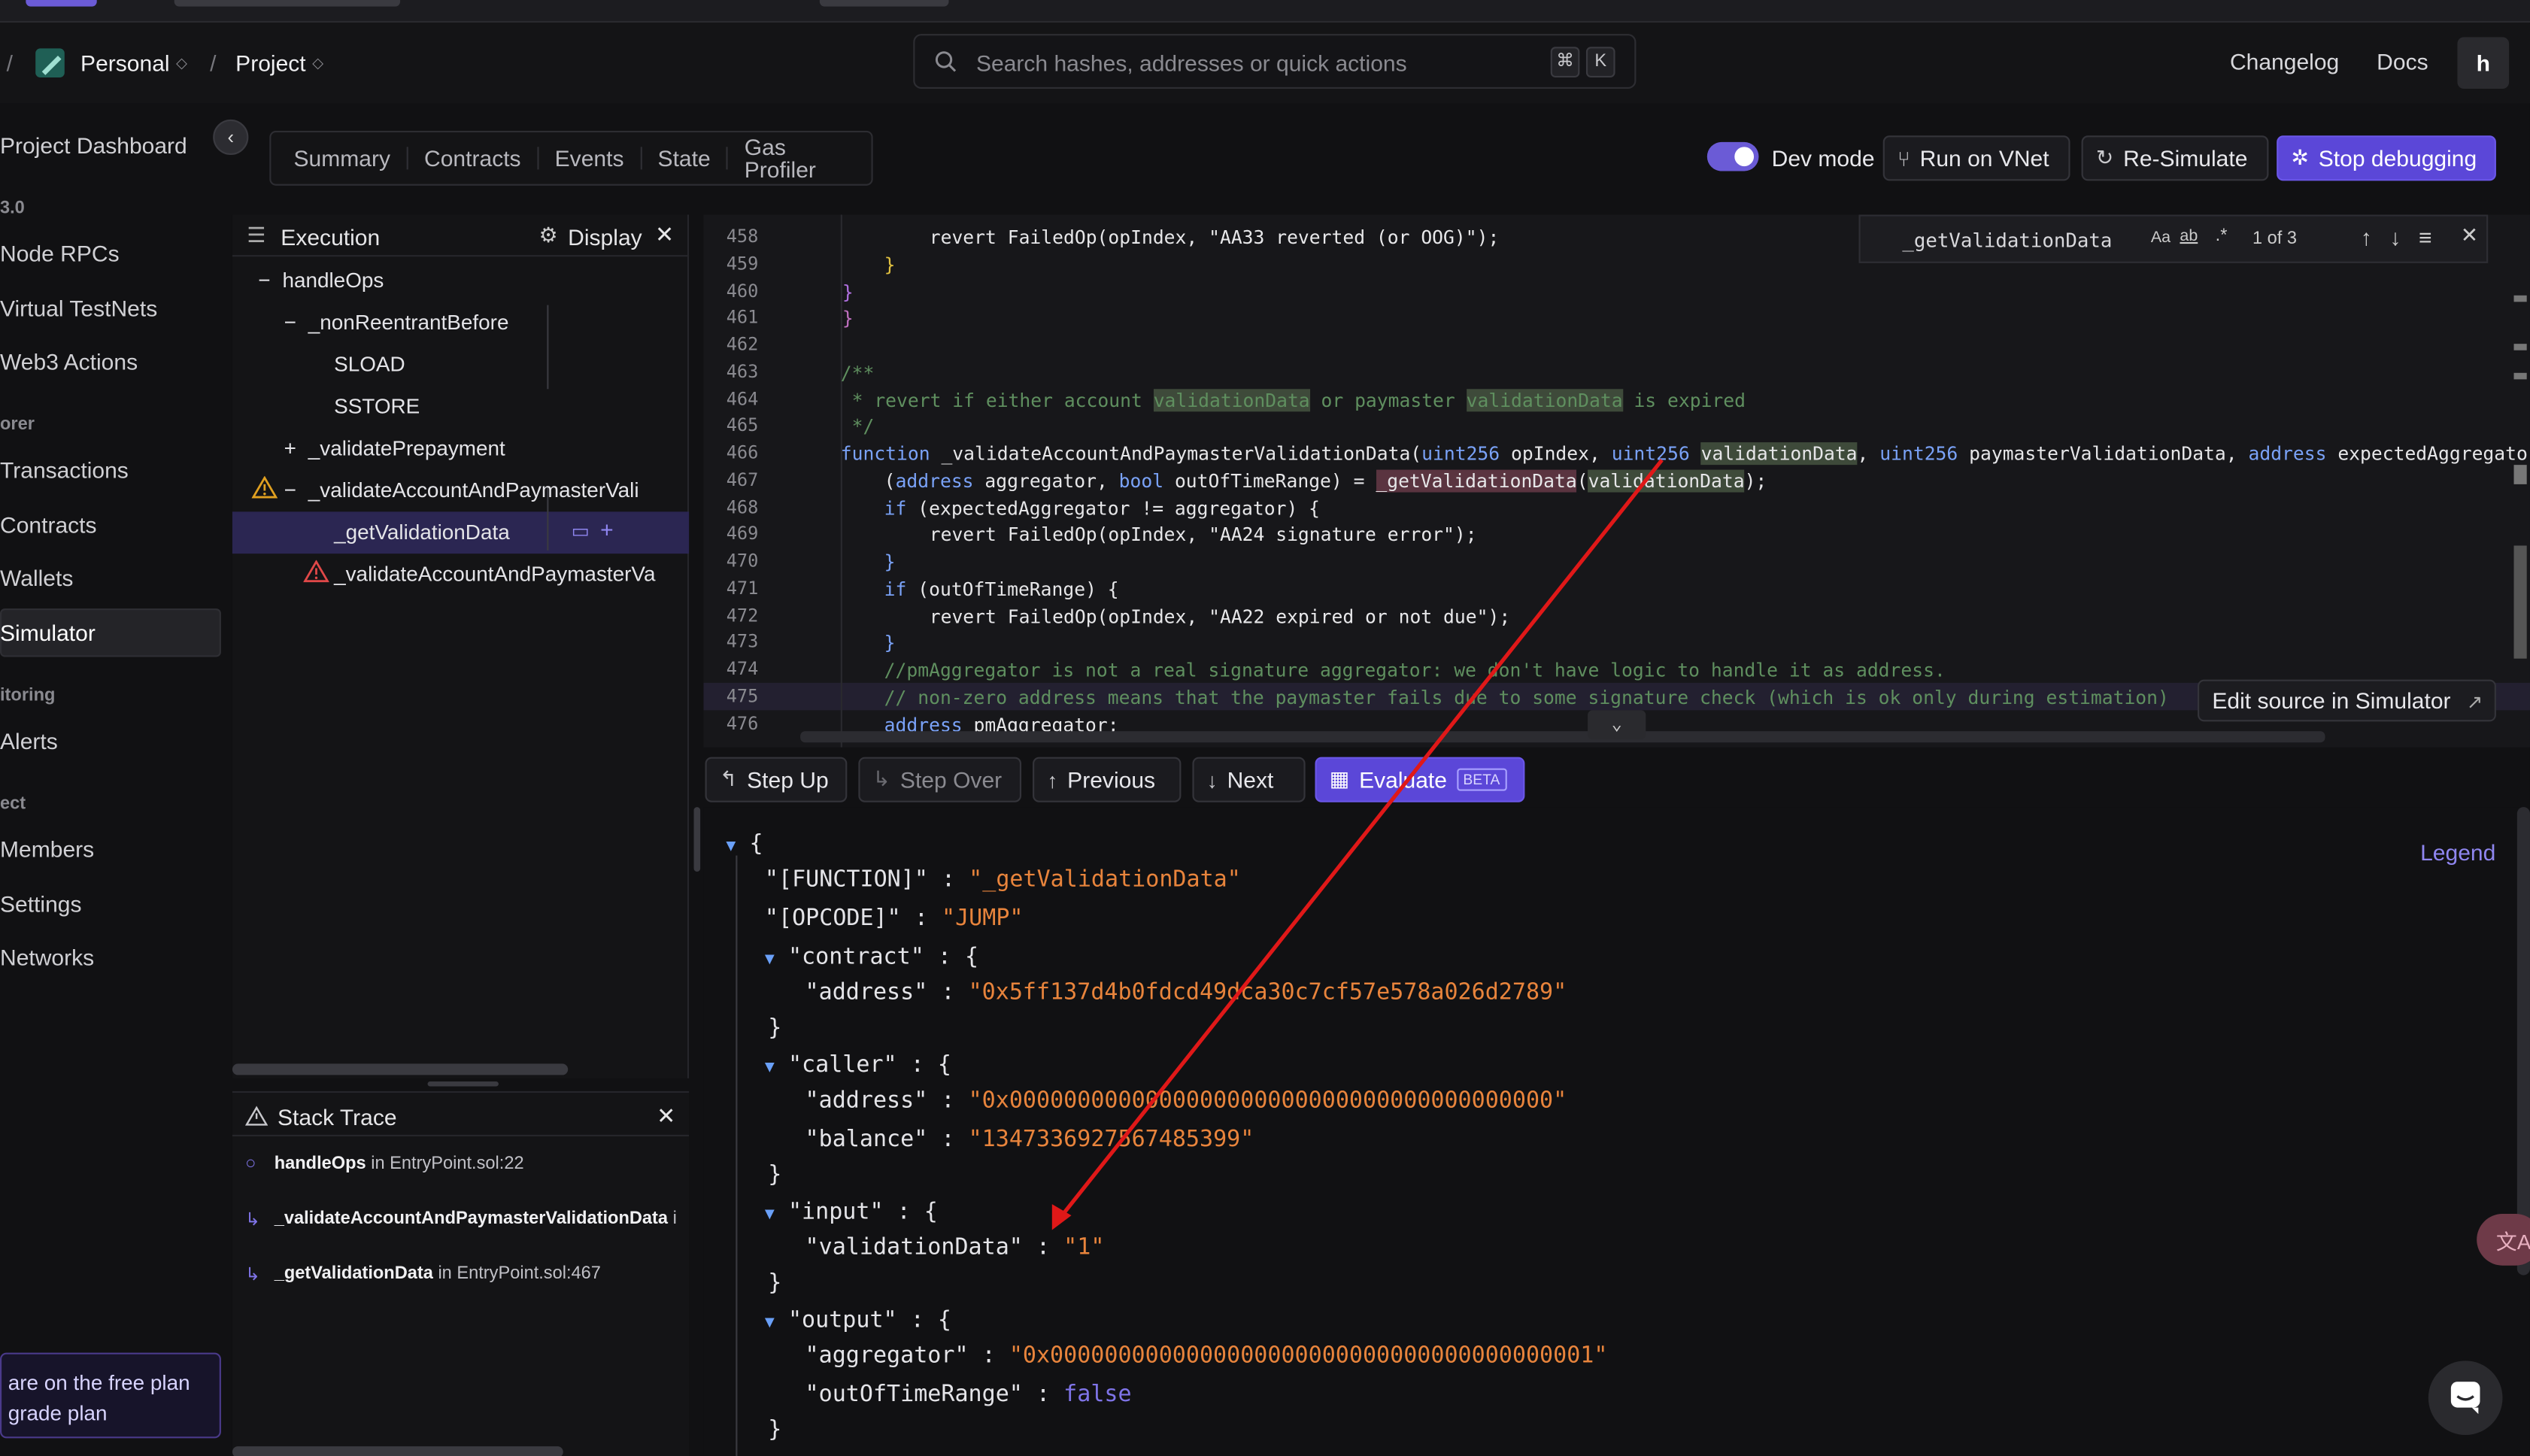 This screenshot has width=2530, height=1456. What do you see at coordinates (406, 448) in the screenshot?
I see `tree-node-validateprepayment: _validatePrepayment` at bounding box center [406, 448].